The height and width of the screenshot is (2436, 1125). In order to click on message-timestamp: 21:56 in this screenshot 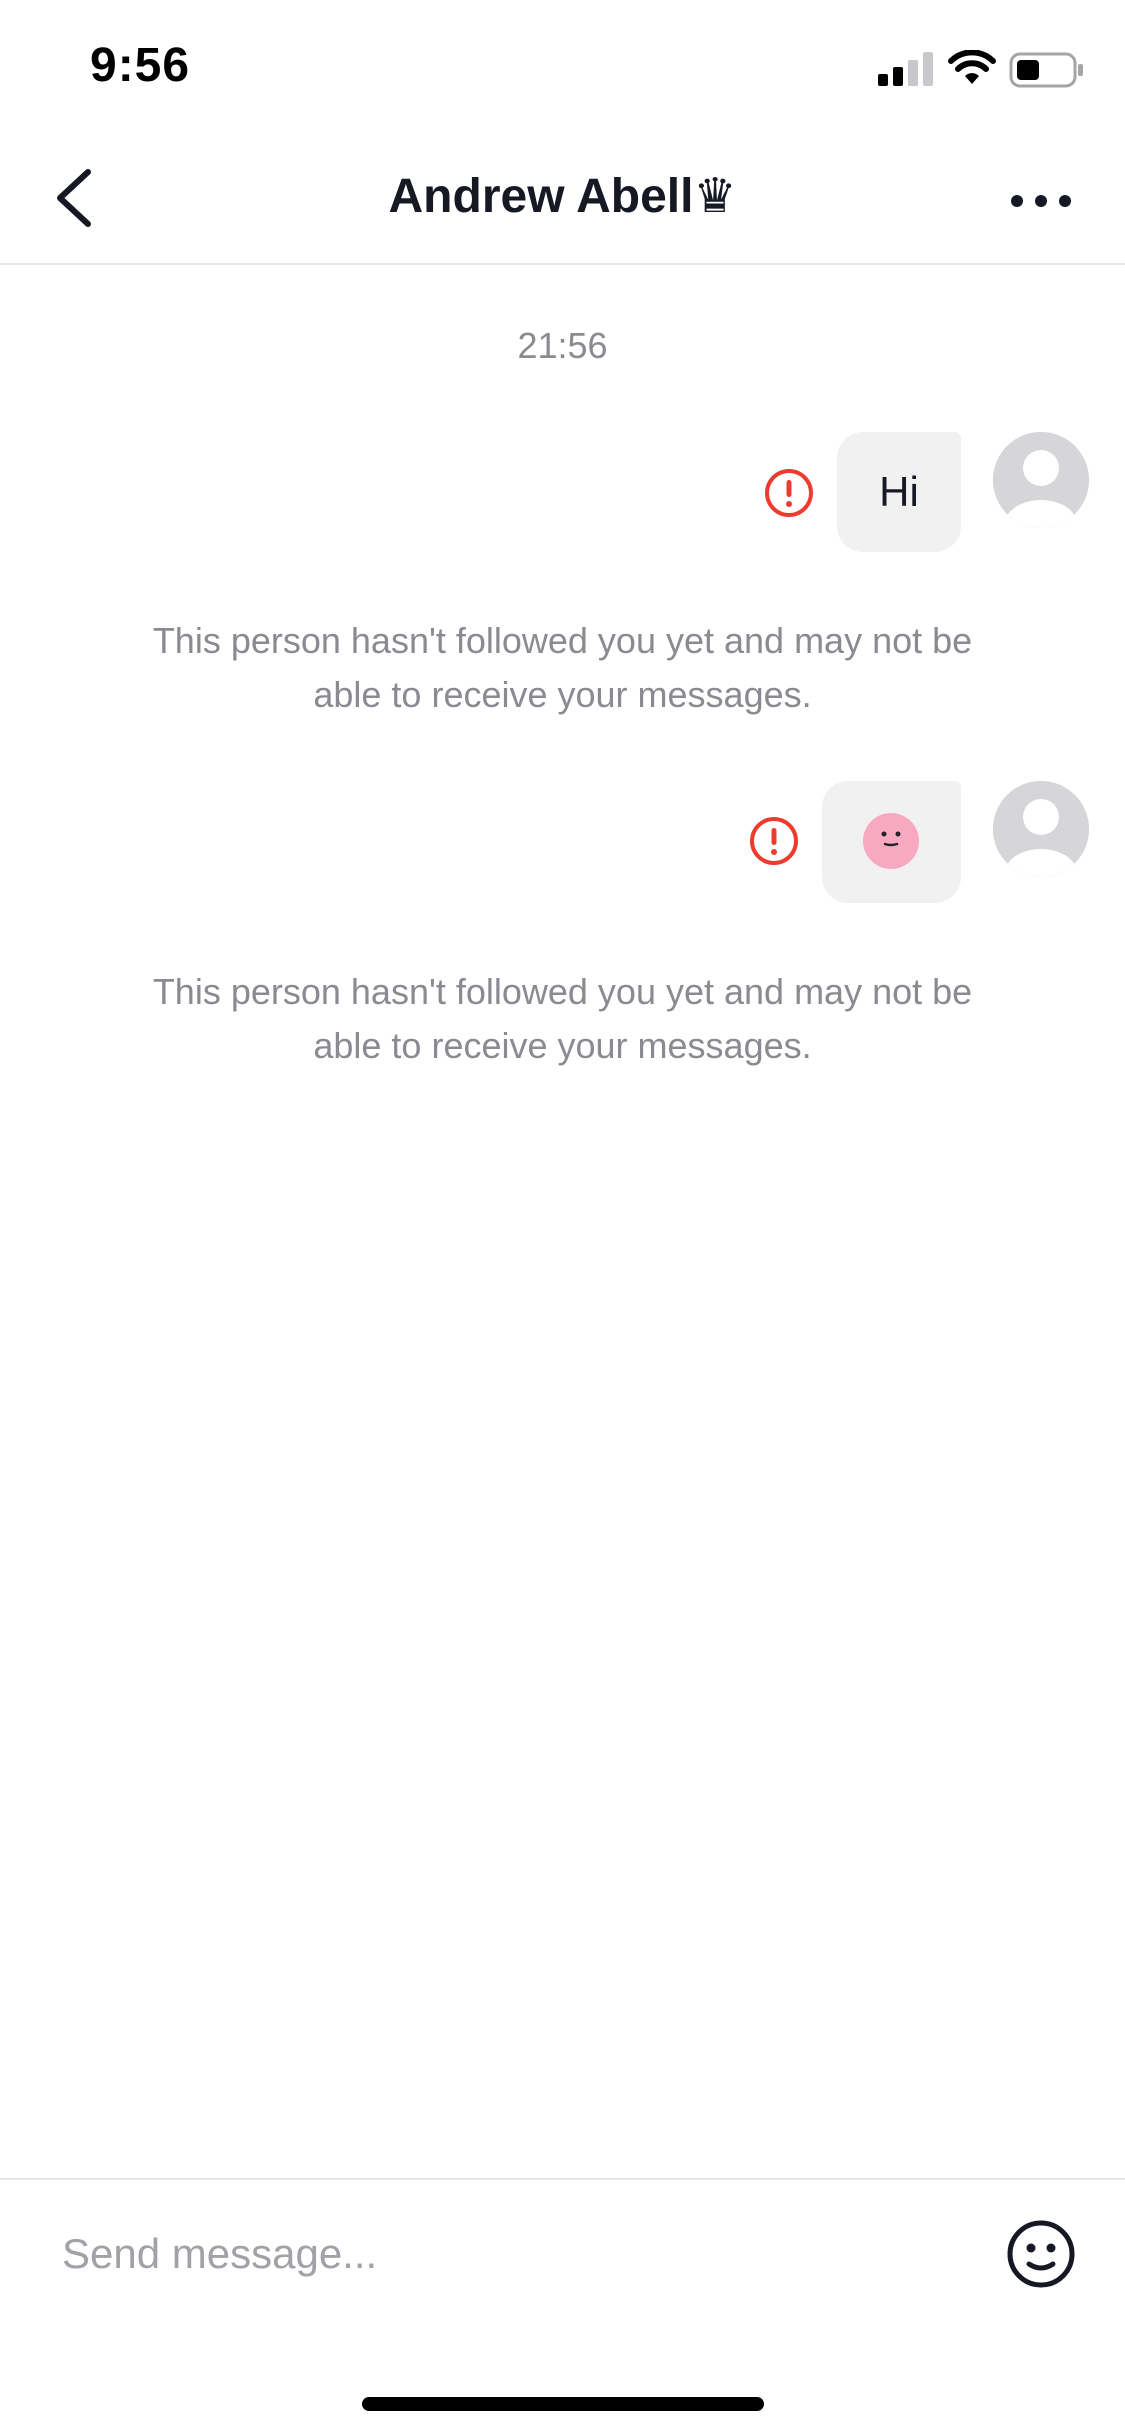, I will do `click(562, 345)`.